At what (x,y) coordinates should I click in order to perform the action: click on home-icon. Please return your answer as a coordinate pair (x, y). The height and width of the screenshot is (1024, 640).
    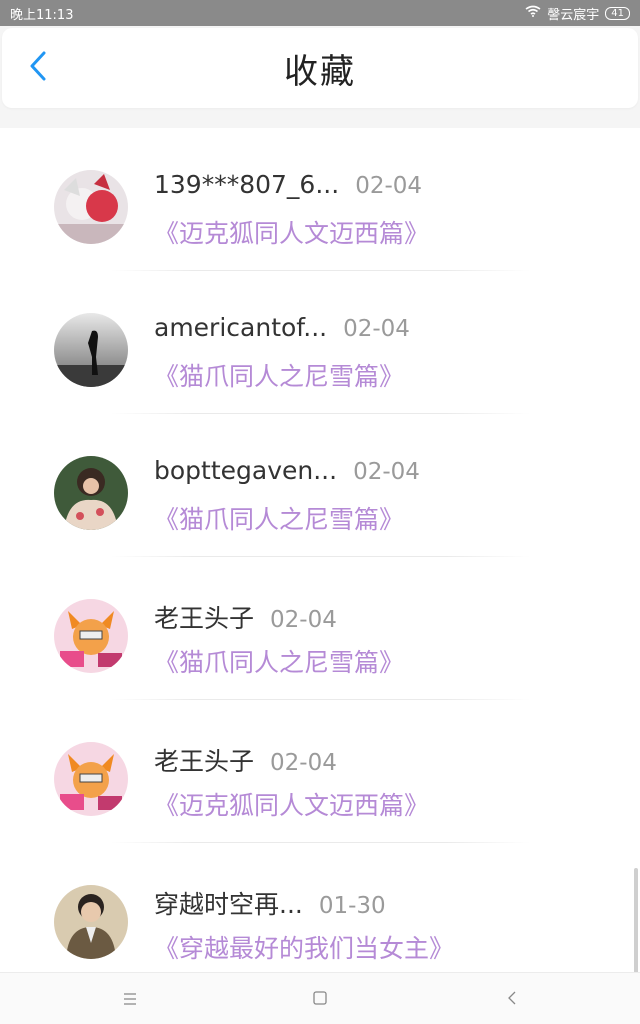
    Looking at the image, I should click on (320, 999).